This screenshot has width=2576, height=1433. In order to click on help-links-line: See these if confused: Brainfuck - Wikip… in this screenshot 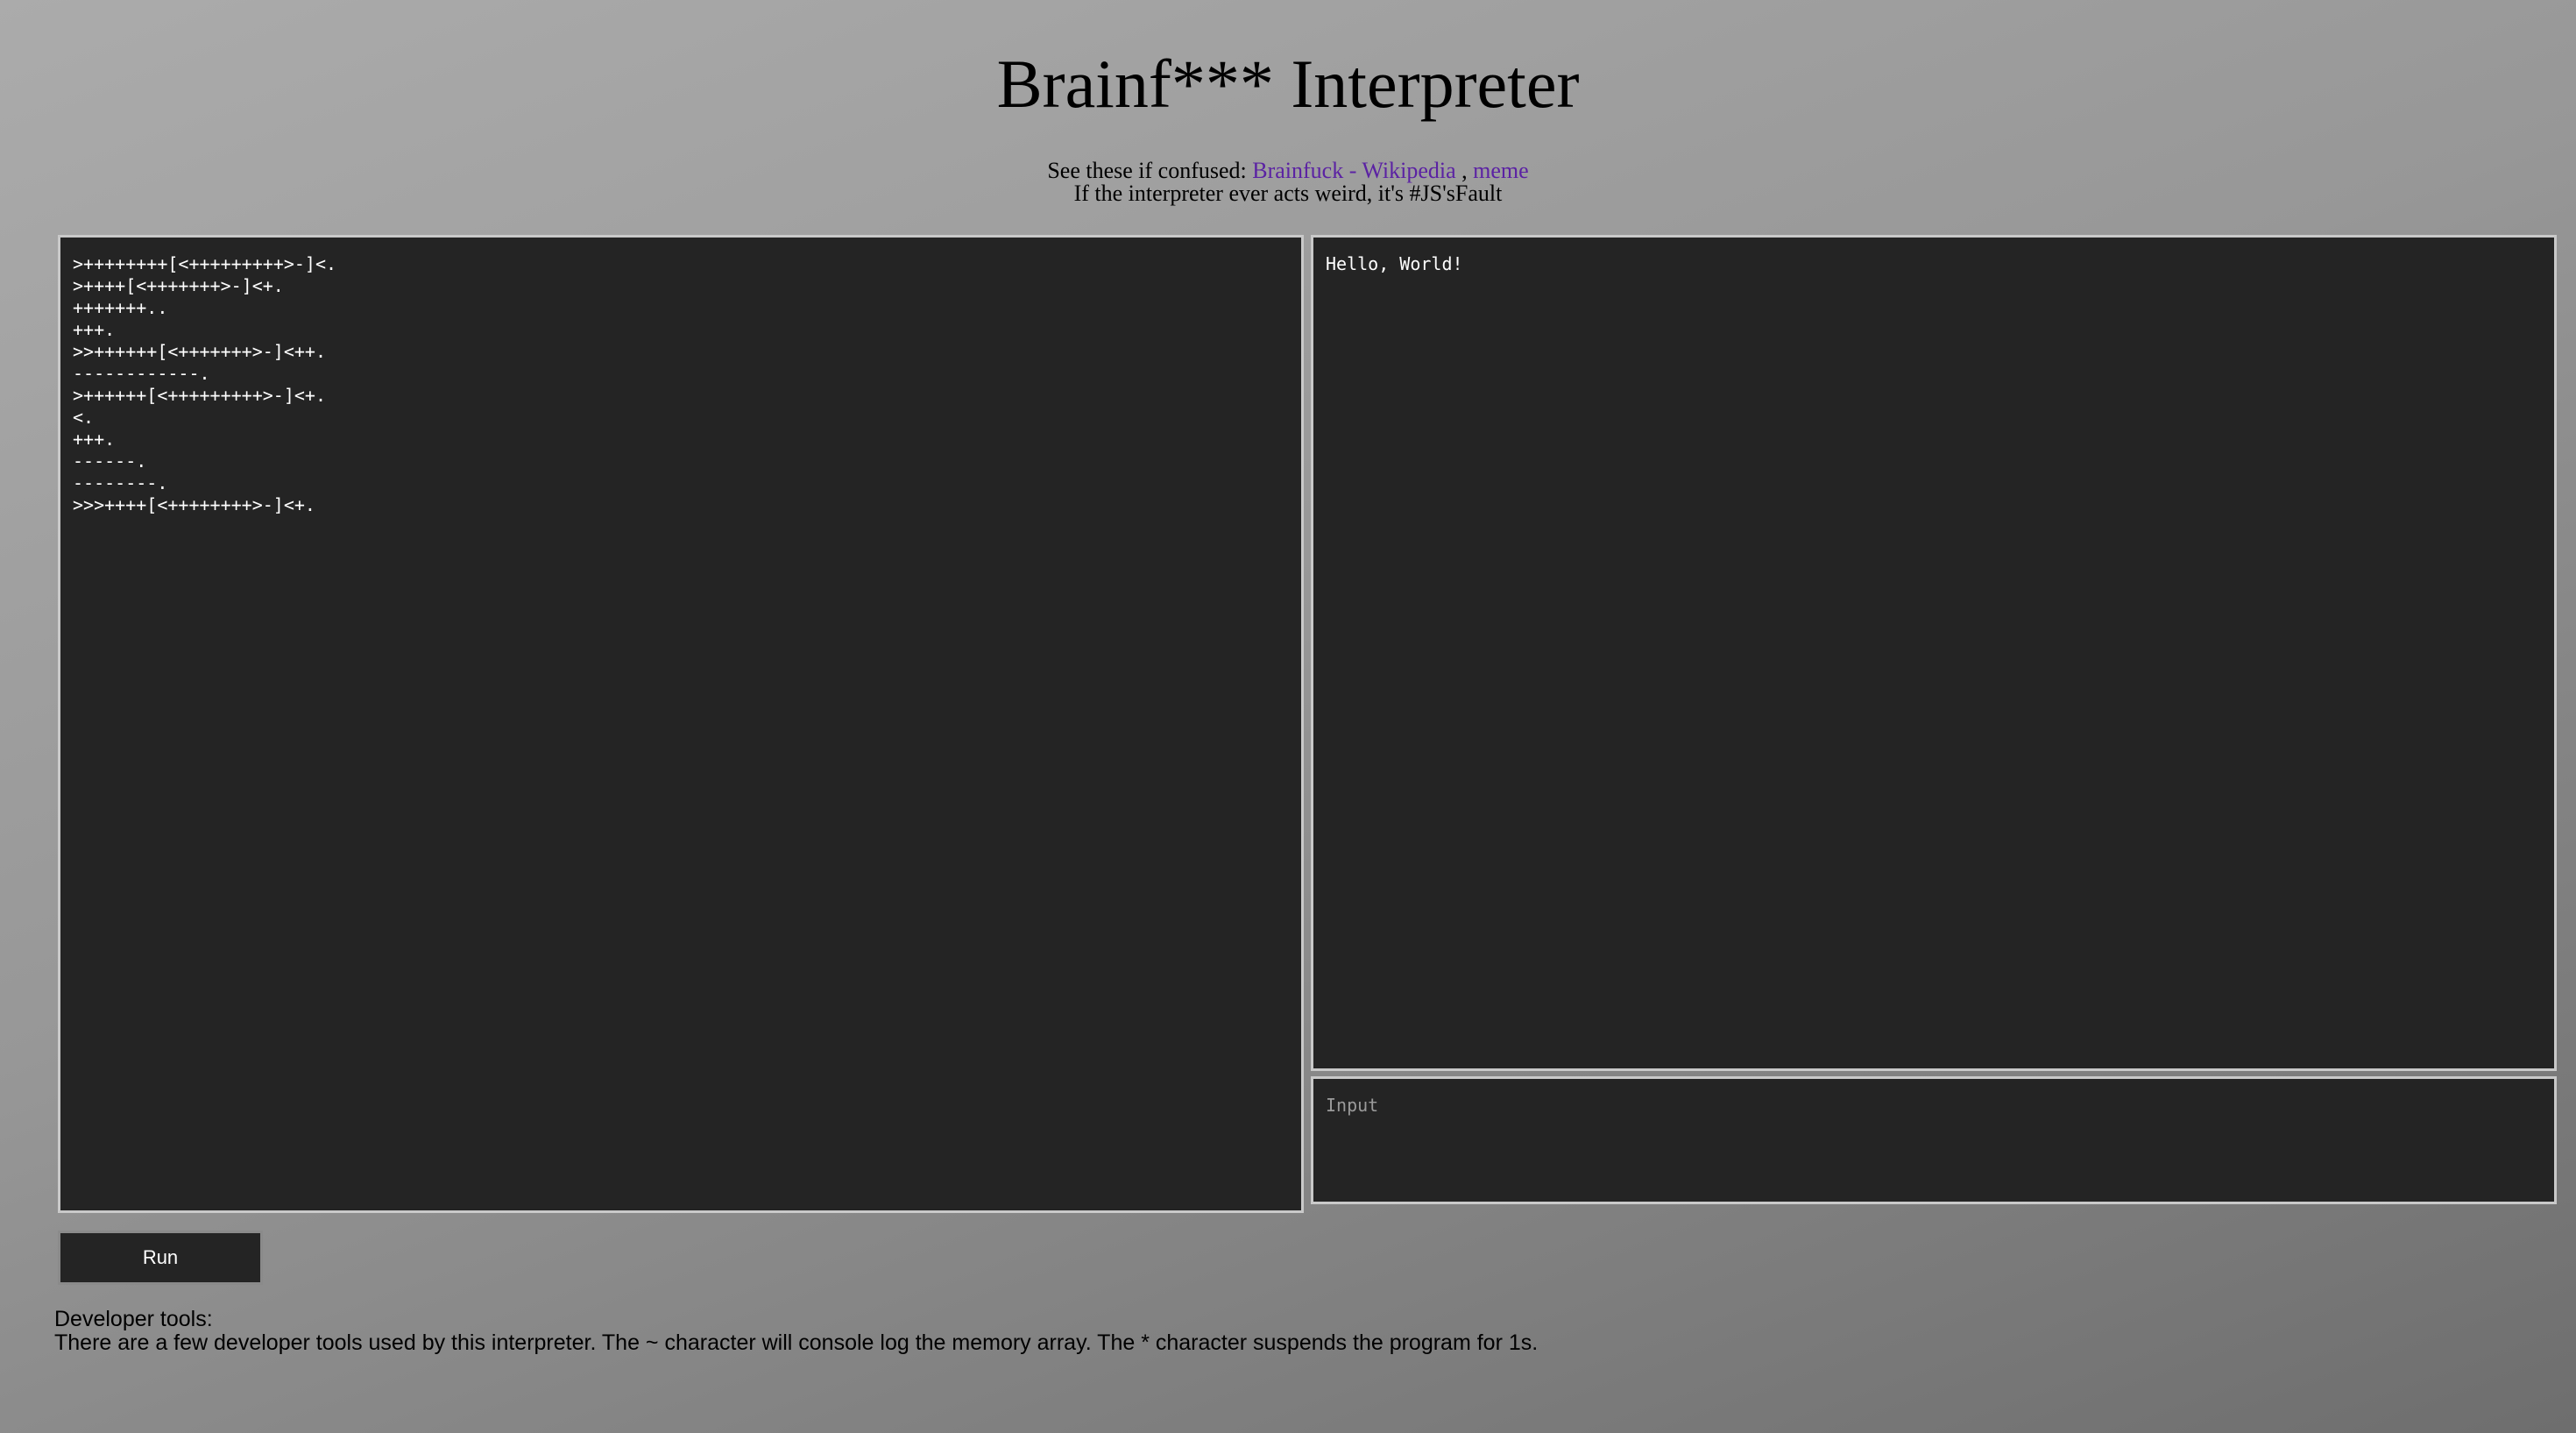, I will do `click(1288, 171)`.